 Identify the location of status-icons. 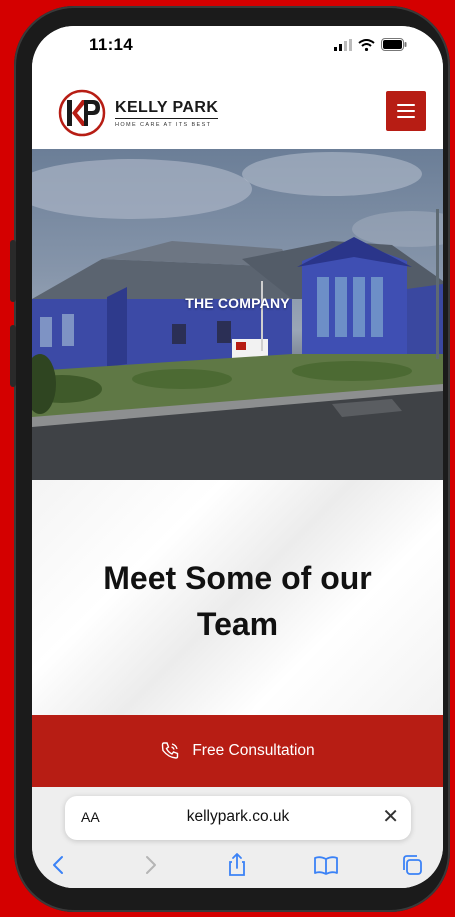
(370, 44).